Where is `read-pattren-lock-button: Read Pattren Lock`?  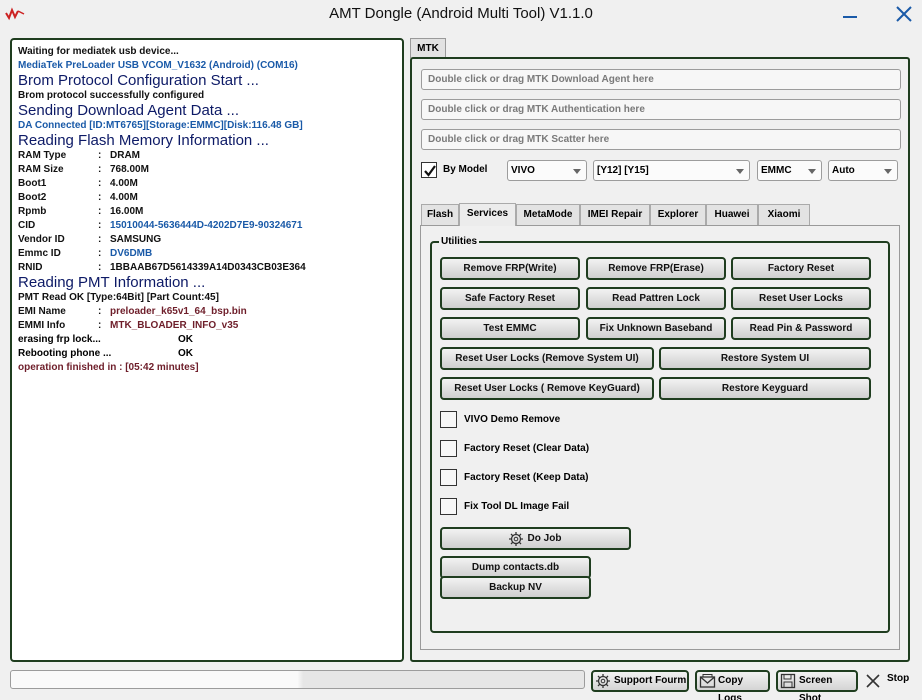 read-pattren-lock-button: Read Pattren Lock is located at coordinates (656, 298).